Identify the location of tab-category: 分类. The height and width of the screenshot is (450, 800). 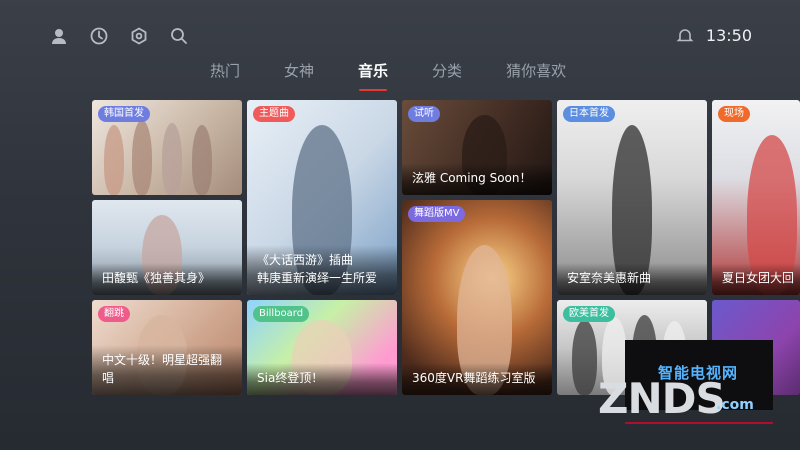
(447, 75).